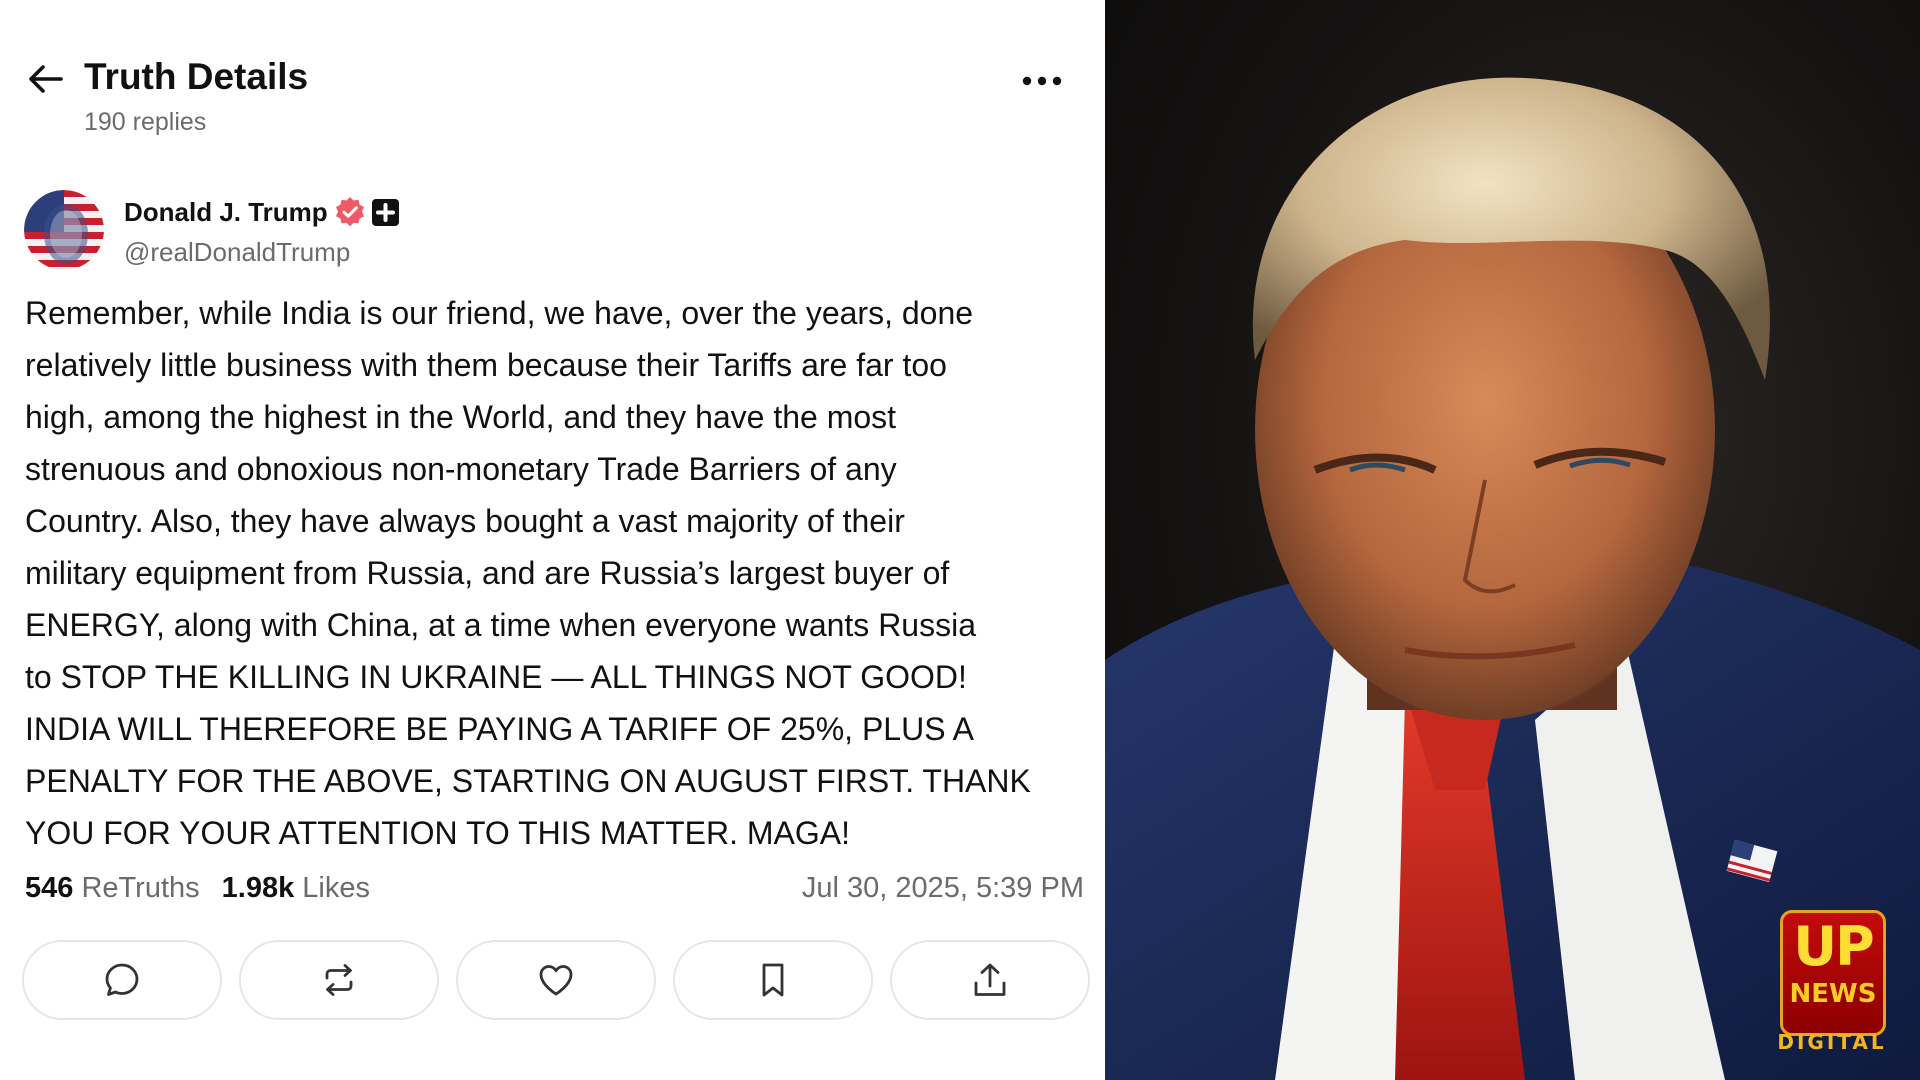 The image size is (1920, 1080). What do you see at coordinates (1833, 946) in the screenshot?
I see `logo-up-text: UP` at bounding box center [1833, 946].